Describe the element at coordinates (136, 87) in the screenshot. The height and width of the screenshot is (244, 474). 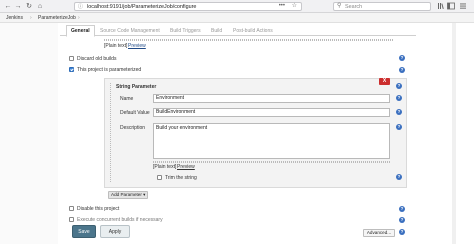
I see `string-parameter-title: String Parameter` at that location.